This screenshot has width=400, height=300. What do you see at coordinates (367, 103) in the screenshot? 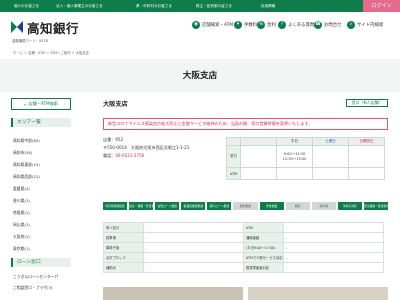
I see `branch-type-badge: 窓口（有人店舗）` at bounding box center [367, 103].